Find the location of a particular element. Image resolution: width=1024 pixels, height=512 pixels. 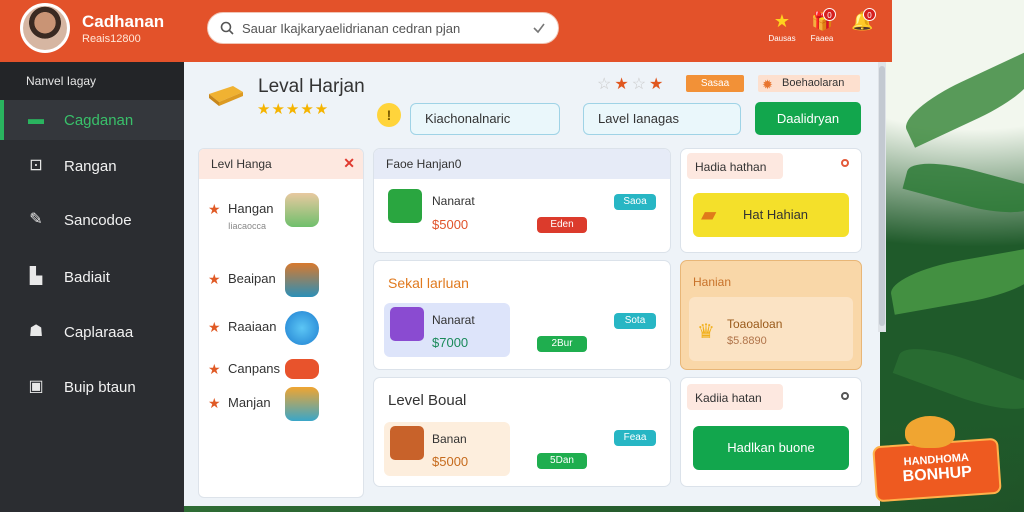

bell-icon-button: 🔔 0 is located at coordinates (862, 21).